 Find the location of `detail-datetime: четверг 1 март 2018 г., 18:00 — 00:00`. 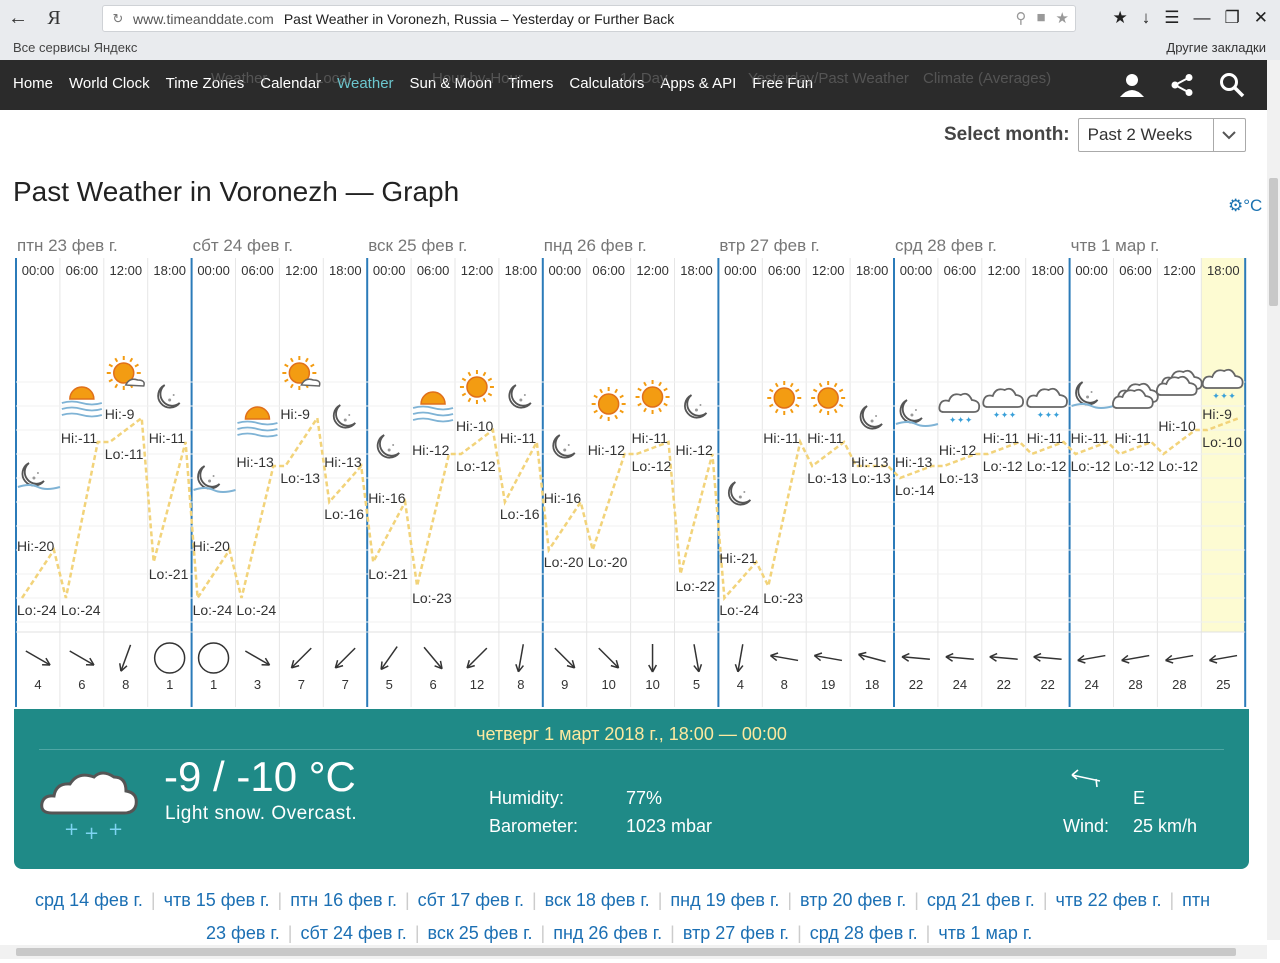

detail-datetime: четверг 1 март 2018 г., 18:00 — 00:00 is located at coordinates (631, 734).